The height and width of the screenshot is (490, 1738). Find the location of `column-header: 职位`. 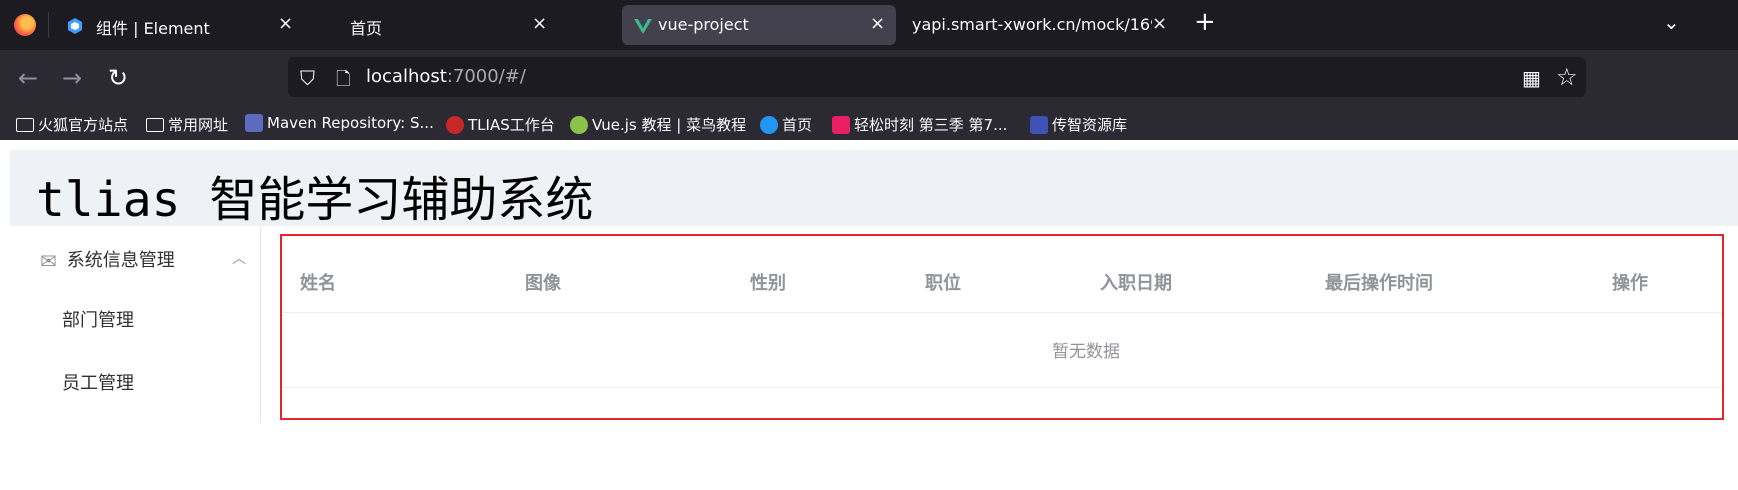

column-header: 职位 is located at coordinates (943, 283).